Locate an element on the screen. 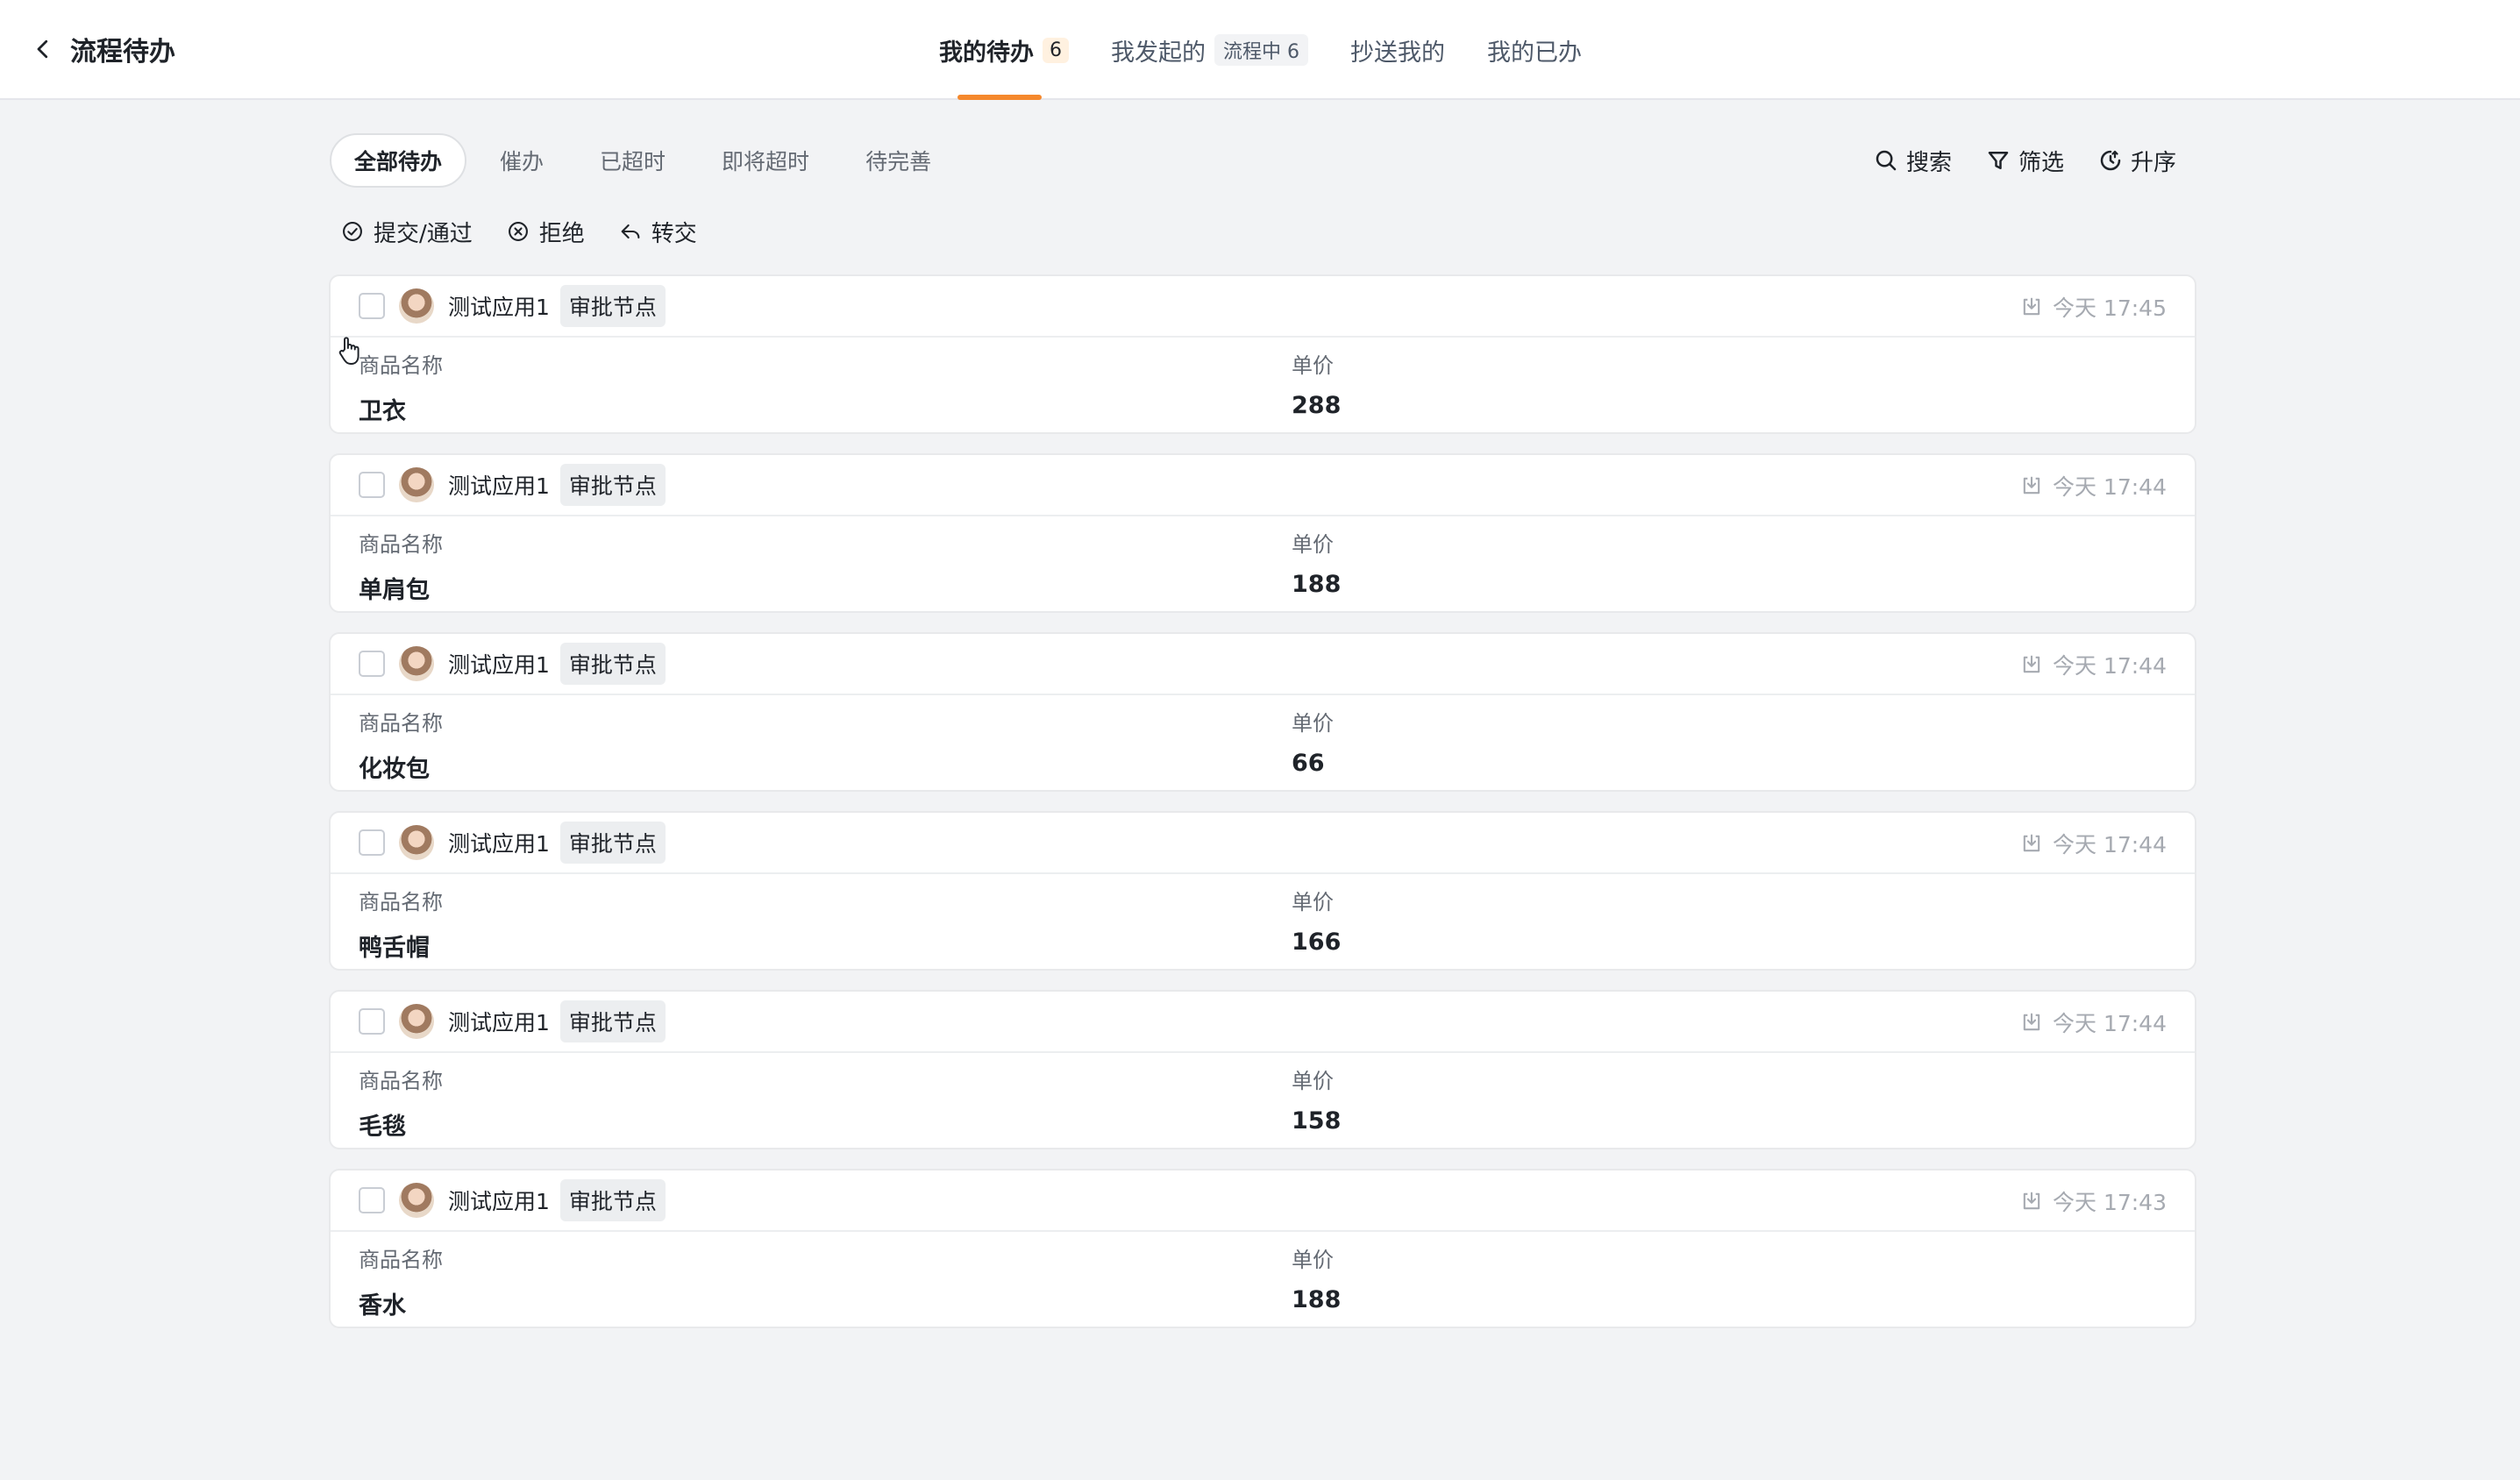  chip-to-complete: 待完善 is located at coordinates (898, 160).